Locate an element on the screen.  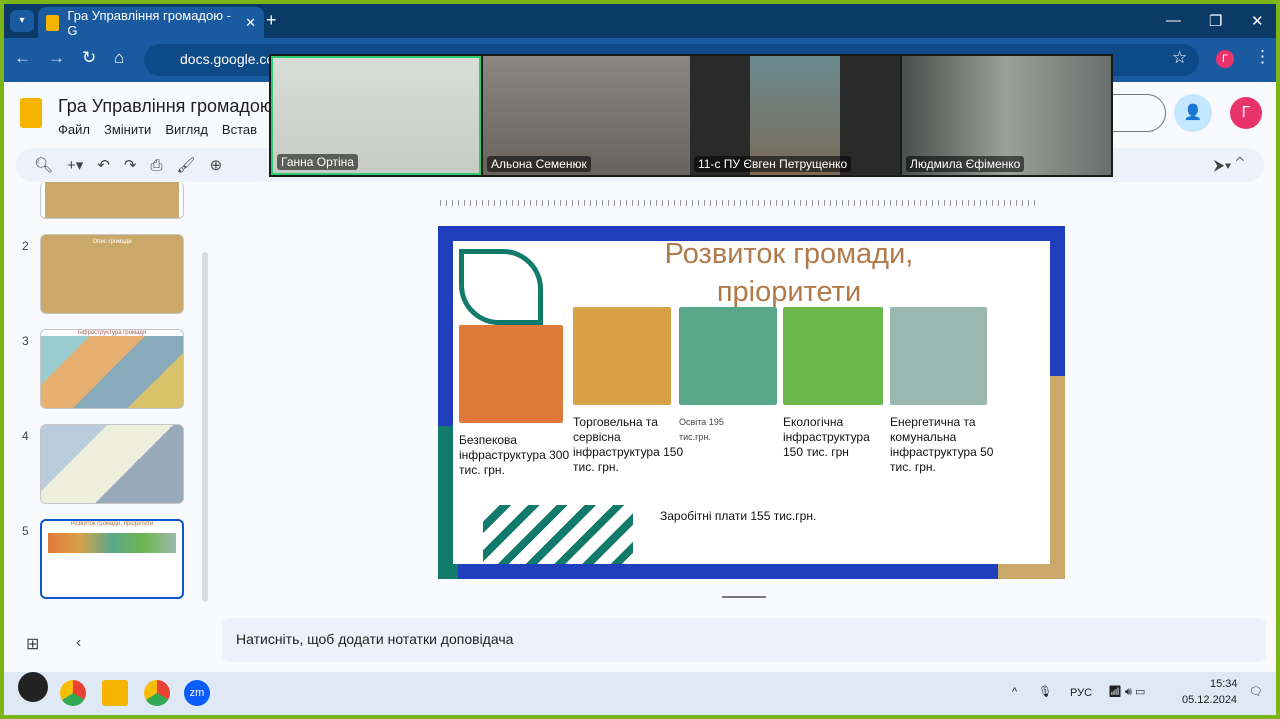
collapse-panel-icon: ‹ is located at coordinates (78, 643).